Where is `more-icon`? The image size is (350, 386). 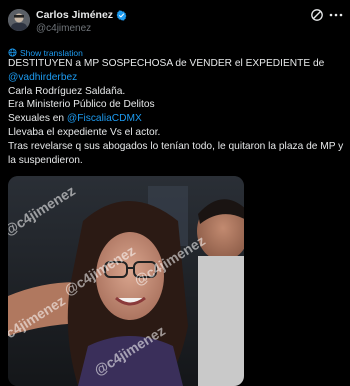
more-icon is located at coordinates (336, 15).